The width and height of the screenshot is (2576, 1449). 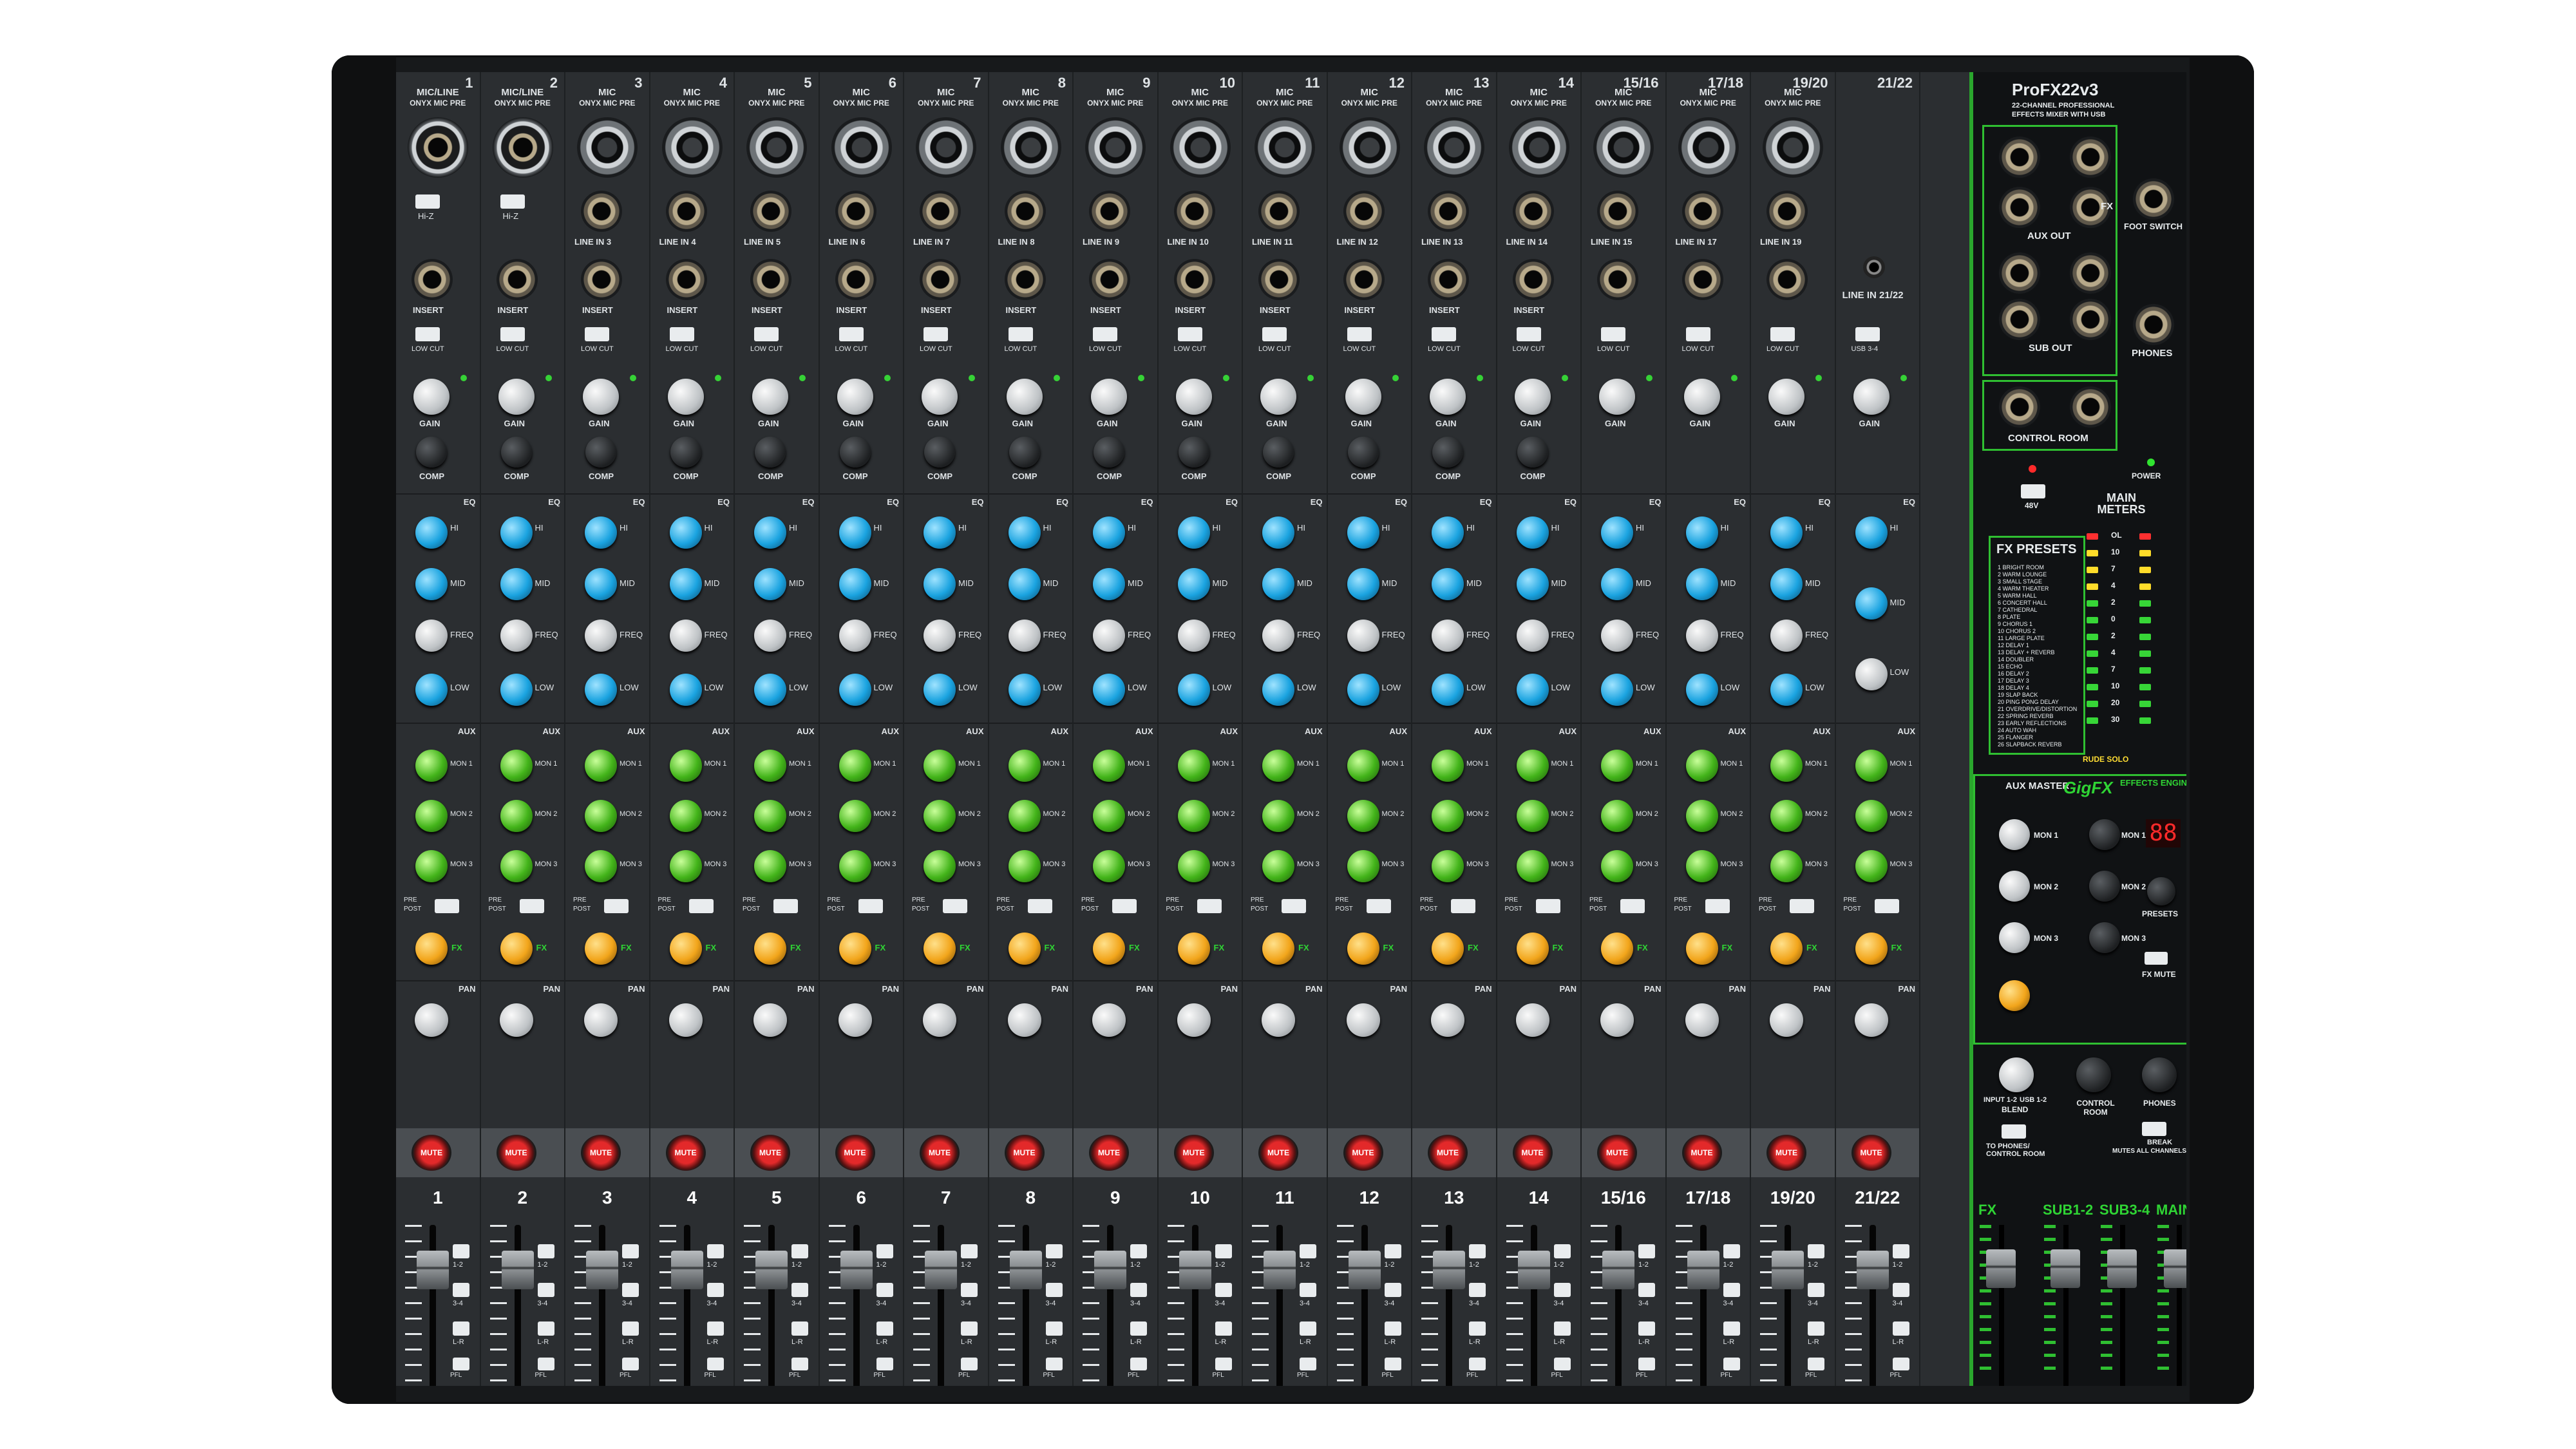 What do you see at coordinates (2154, 1129) in the screenshot?
I see `break-switch` at bounding box center [2154, 1129].